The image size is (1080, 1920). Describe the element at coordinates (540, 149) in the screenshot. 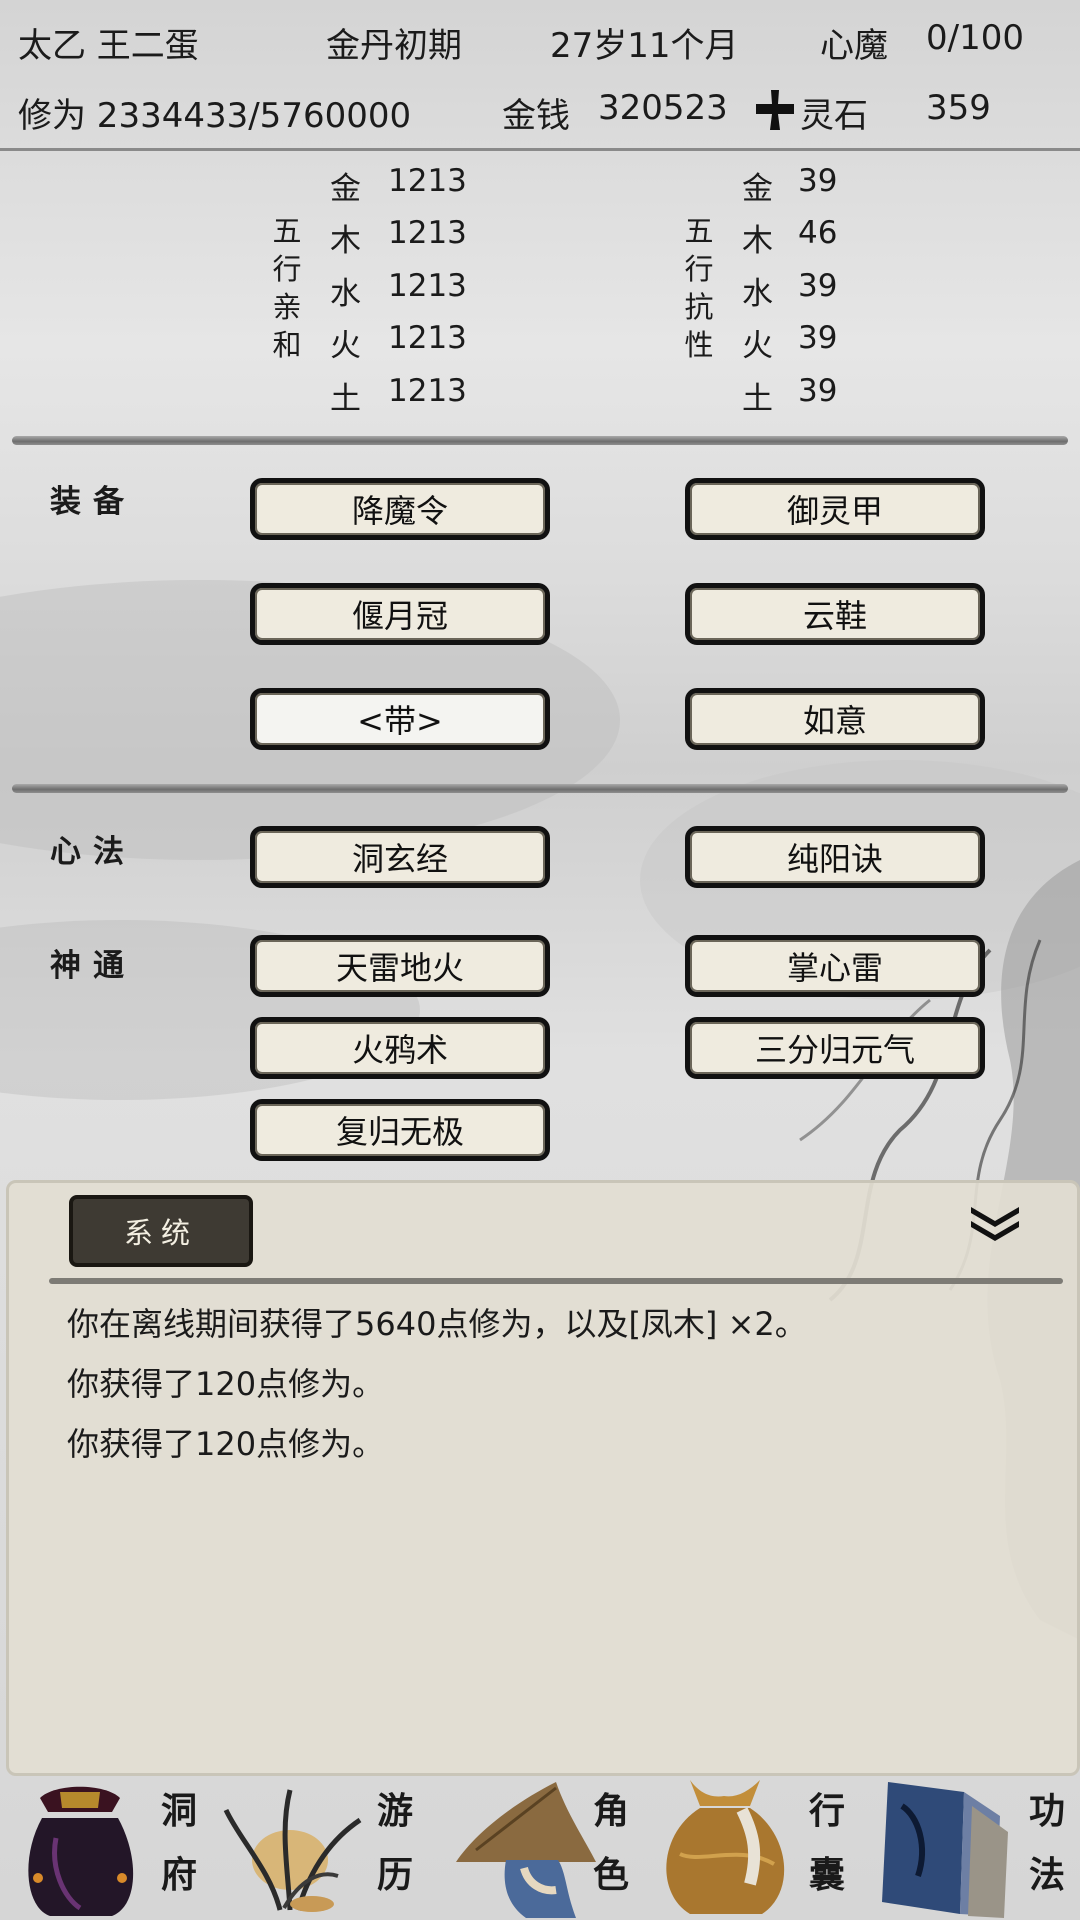

I see `header-divider` at that location.